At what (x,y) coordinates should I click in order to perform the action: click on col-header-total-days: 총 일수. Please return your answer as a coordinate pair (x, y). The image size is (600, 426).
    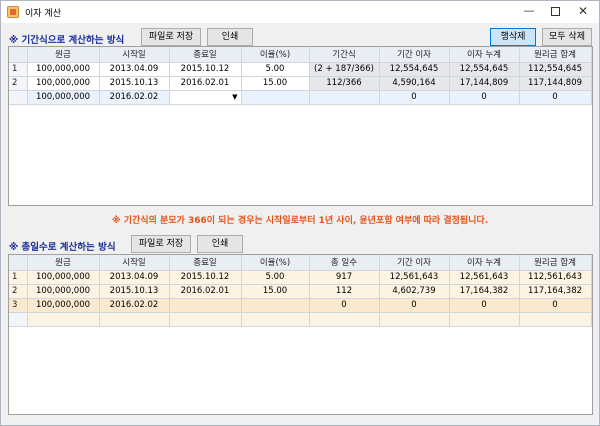
    Looking at the image, I should click on (344, 263).